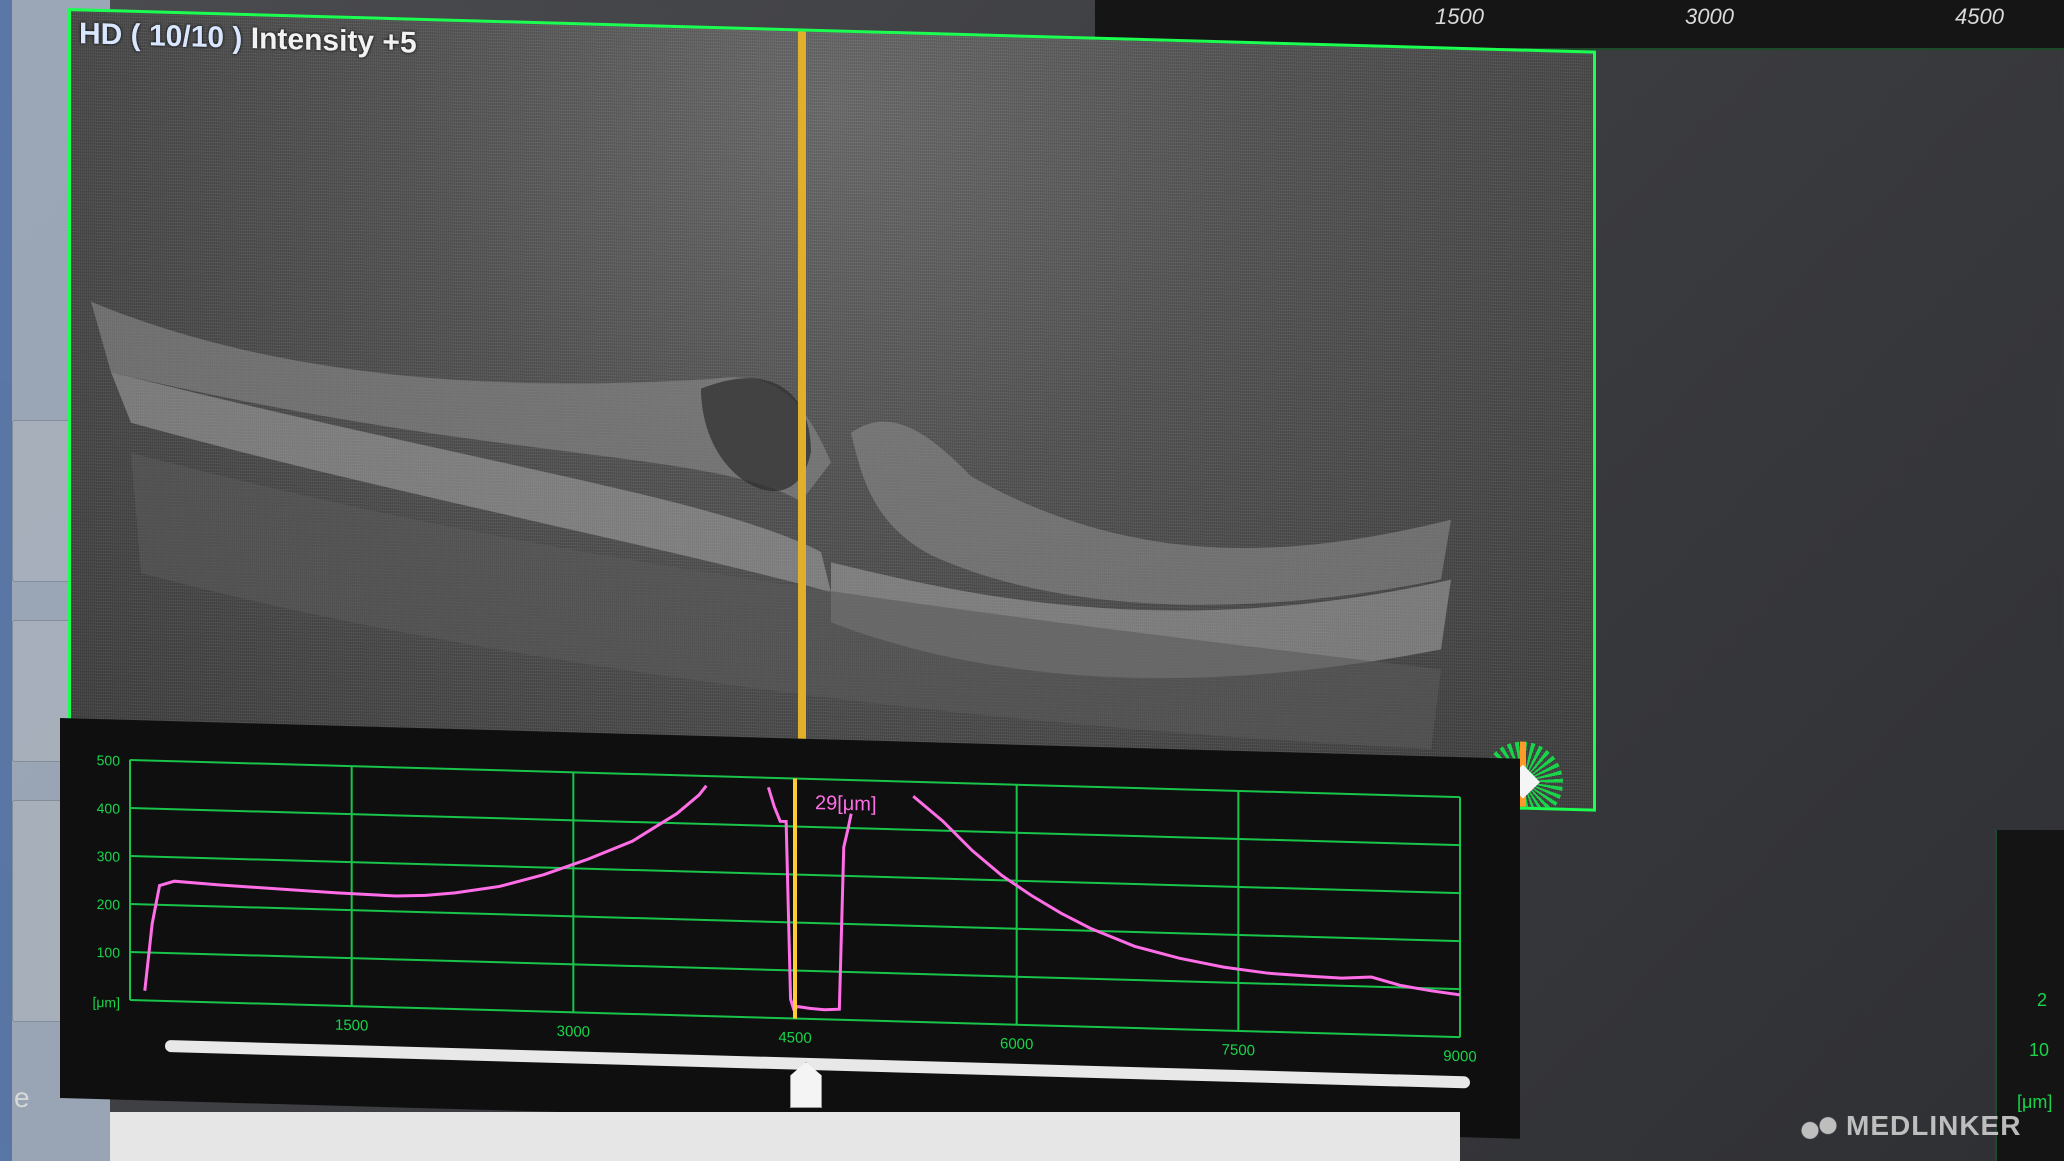 The image size is (2064, 1161). I want to click on watermark-text: MEDLINKER, so click(1934, 1125).